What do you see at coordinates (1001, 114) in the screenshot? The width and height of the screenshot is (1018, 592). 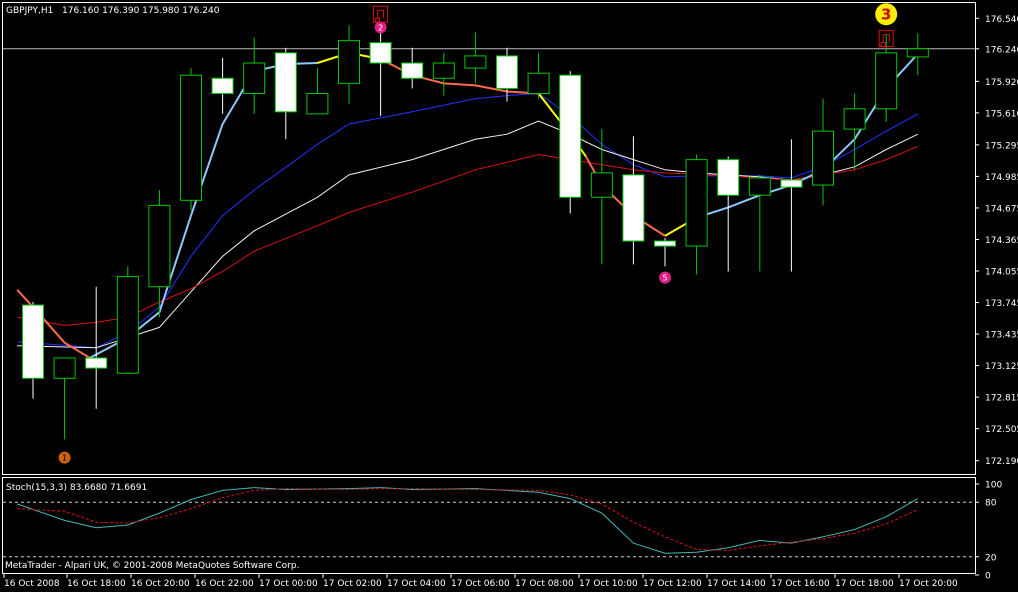 I see `price-tick-label: 175.610` at bounding box center [1001, 114].